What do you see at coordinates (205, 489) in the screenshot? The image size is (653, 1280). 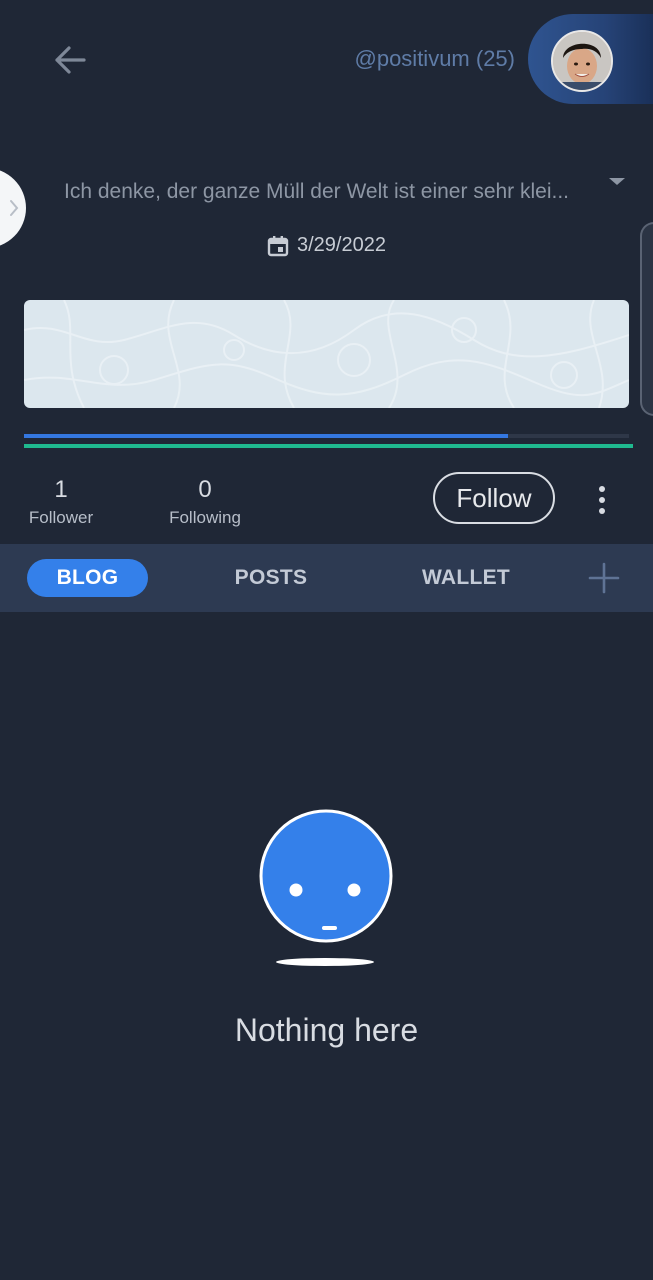 I see `following-count: 0` at bounding box center [205, 489].